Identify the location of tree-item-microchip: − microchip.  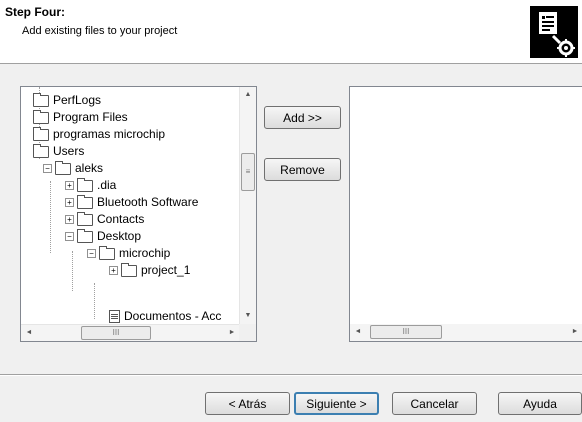
(128, 253).